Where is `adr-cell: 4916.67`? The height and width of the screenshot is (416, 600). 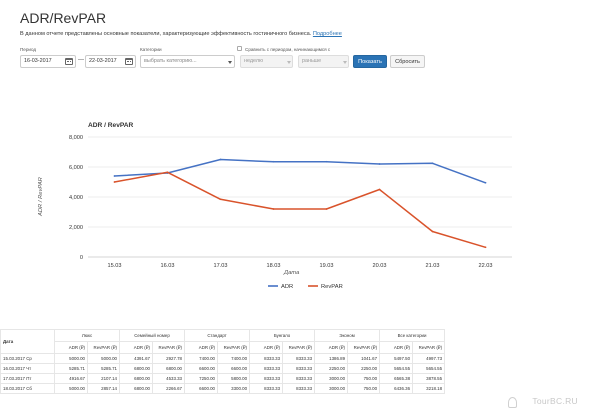
adr-cell: 4916.67 is located at coordinates (71, 378).